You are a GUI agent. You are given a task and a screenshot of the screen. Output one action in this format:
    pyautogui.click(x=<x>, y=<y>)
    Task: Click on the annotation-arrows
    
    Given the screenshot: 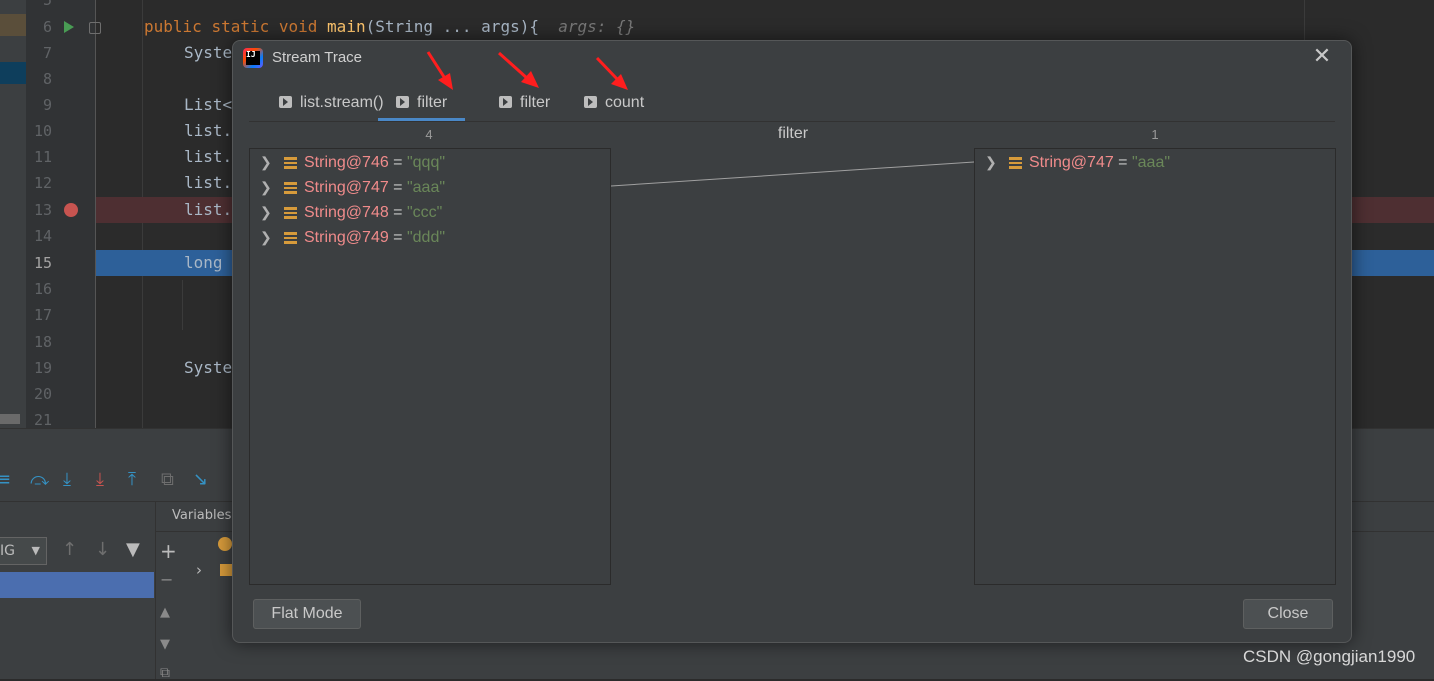 What is the action you would take?
    pyautogui.click(x=527, y=70)
    